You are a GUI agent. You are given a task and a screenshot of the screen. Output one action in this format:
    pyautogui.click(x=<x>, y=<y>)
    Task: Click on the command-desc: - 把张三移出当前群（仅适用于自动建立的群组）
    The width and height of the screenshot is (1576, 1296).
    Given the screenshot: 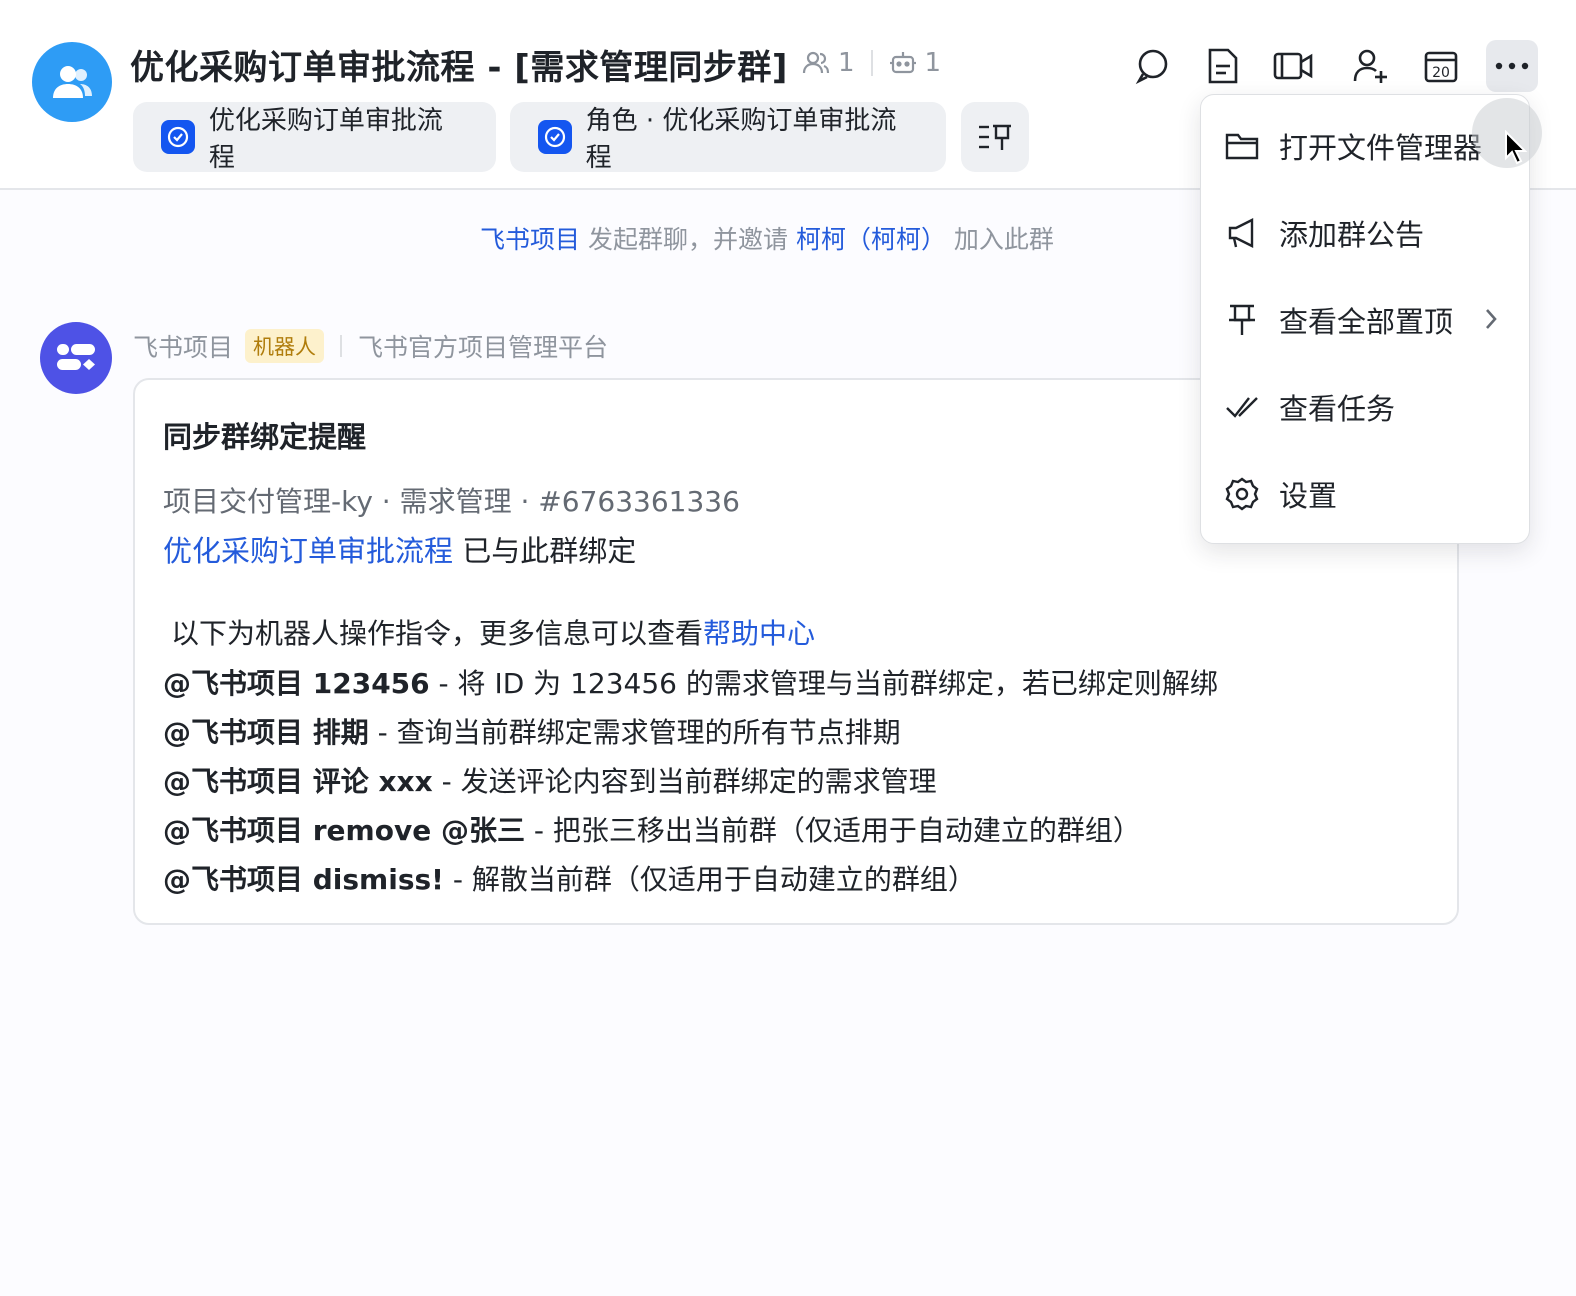 What is the action you would take?
    pyautogui.click(x=832, y=830)
    